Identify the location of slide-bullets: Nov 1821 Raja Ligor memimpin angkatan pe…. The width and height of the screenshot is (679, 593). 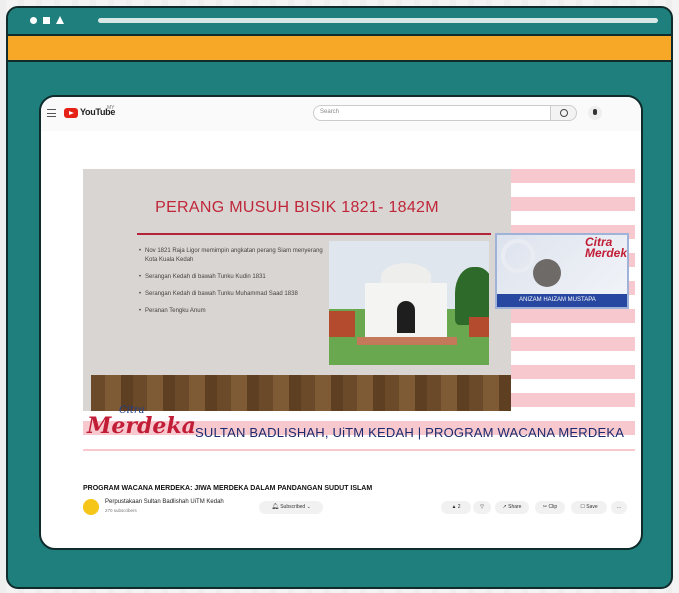
(232, 285).